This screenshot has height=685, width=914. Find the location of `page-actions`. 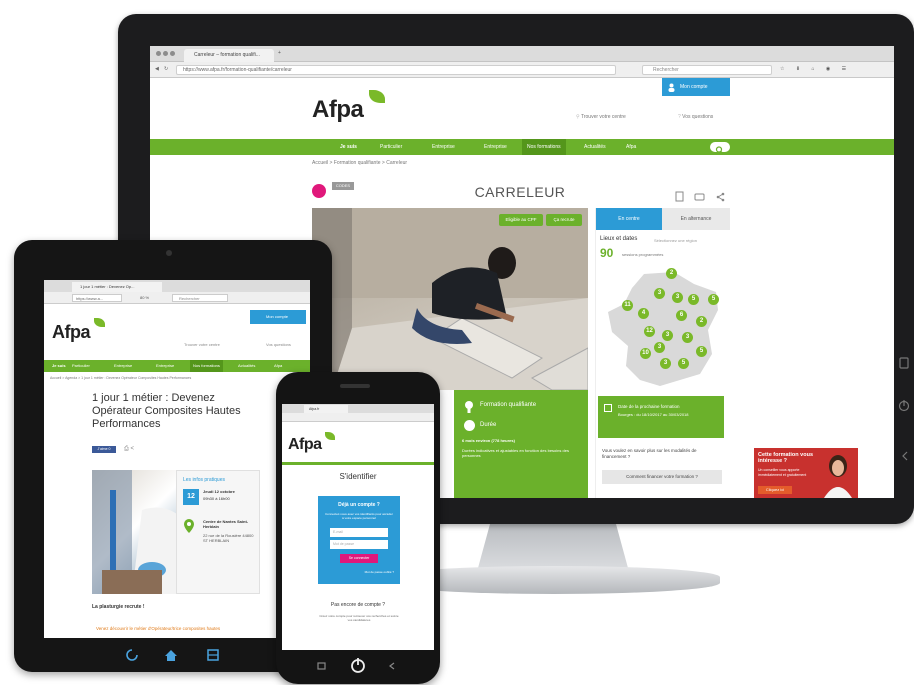

page-actions is located at coordinates (704, 196).